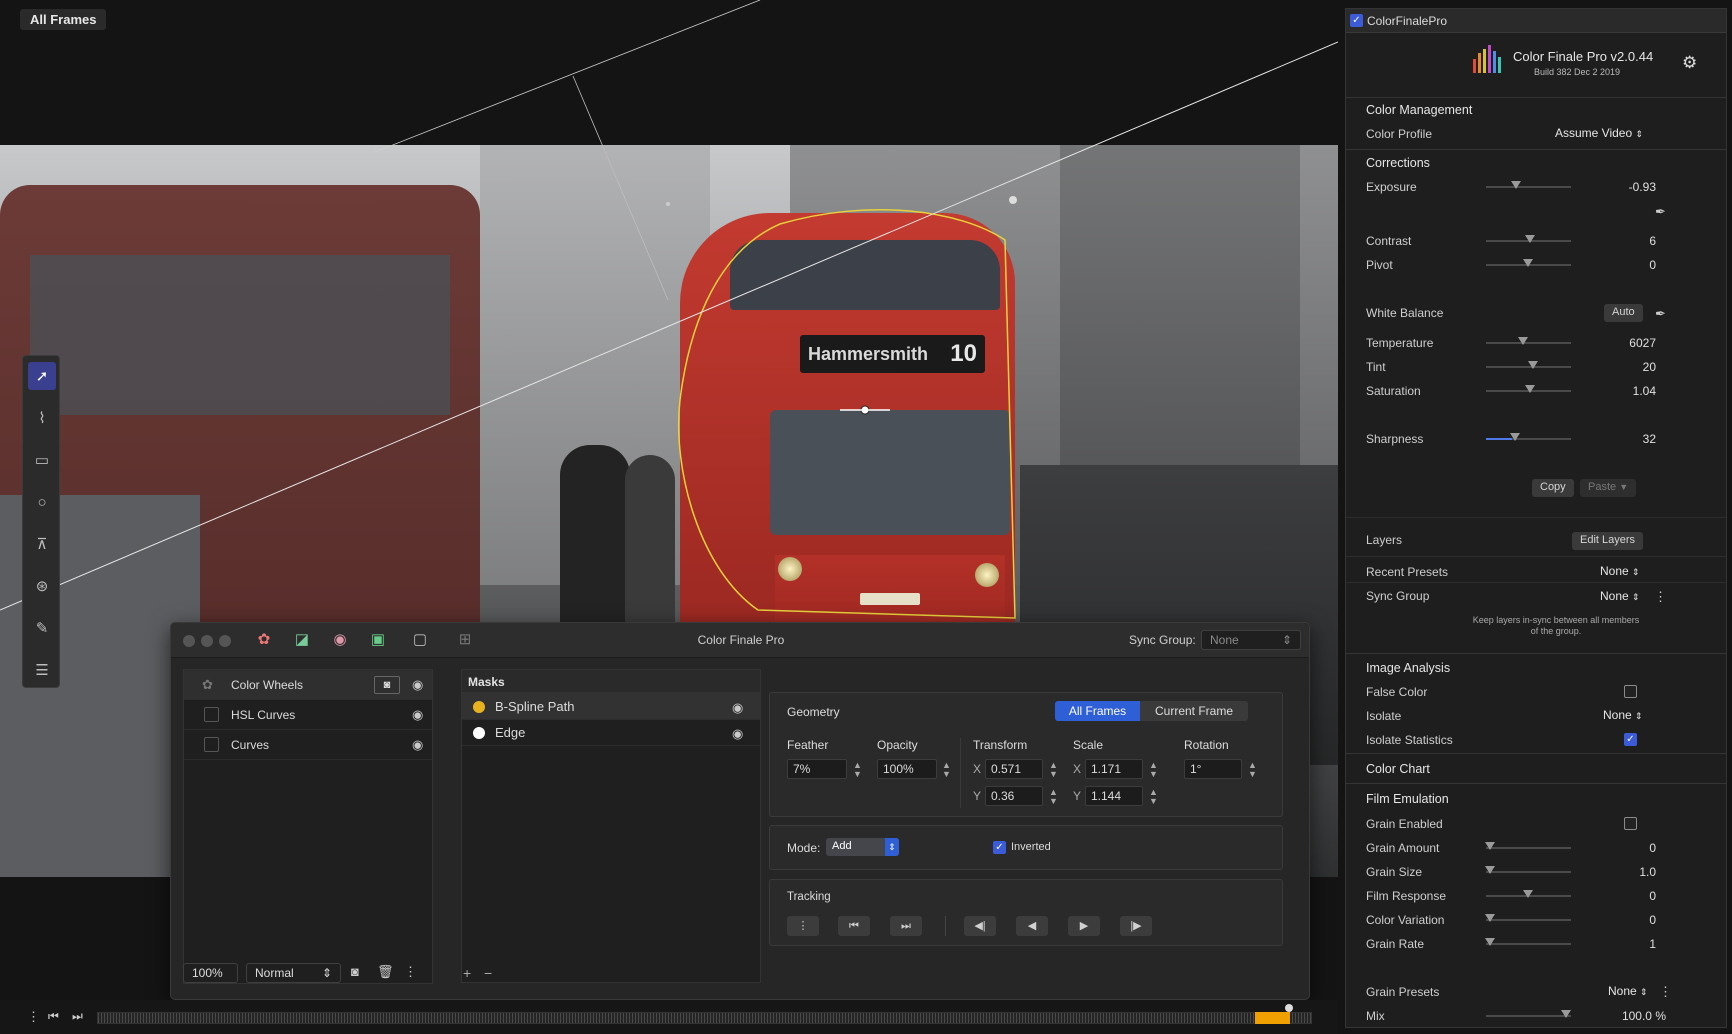 The width and height of the screenshot is (1732, 1034). I want to click on grain-enabled-checkbox, so click(1630, 823).